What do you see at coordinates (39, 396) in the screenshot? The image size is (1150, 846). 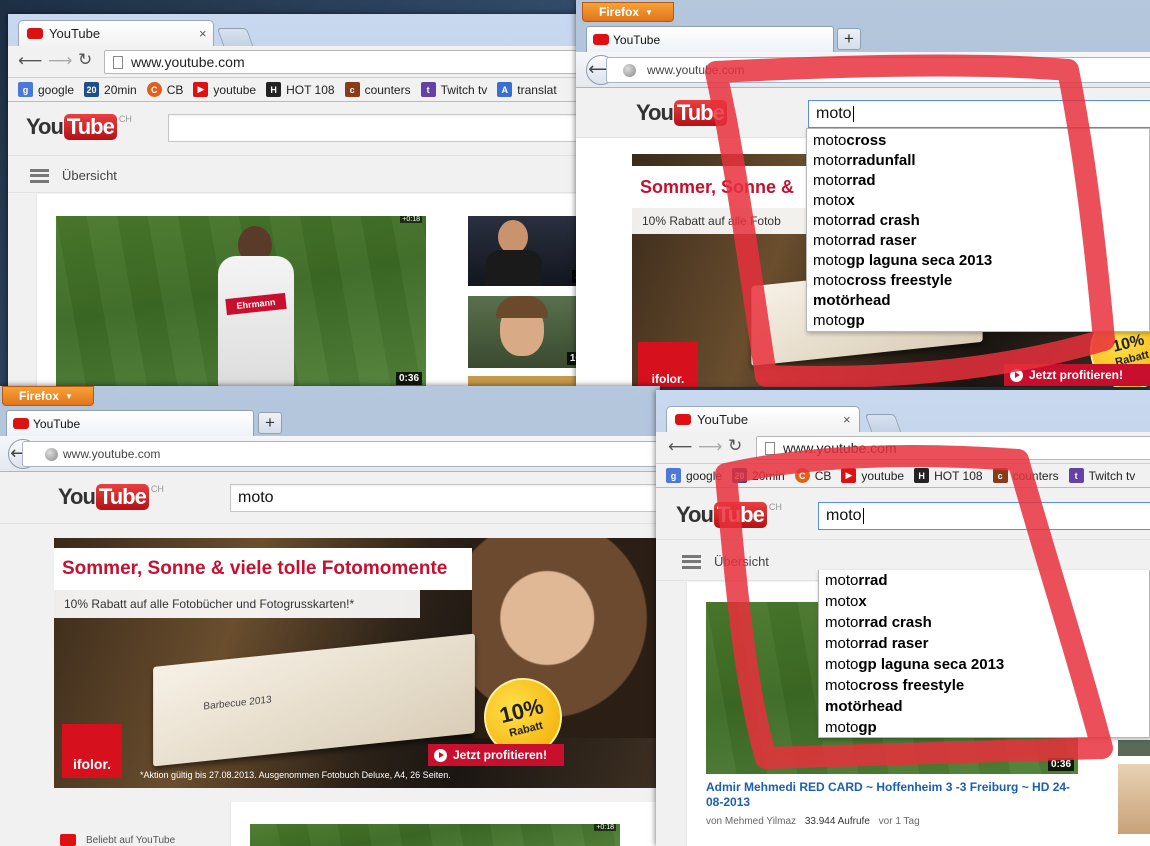 I see `firefox-label: Firefox` at bounding box center [39, 396].